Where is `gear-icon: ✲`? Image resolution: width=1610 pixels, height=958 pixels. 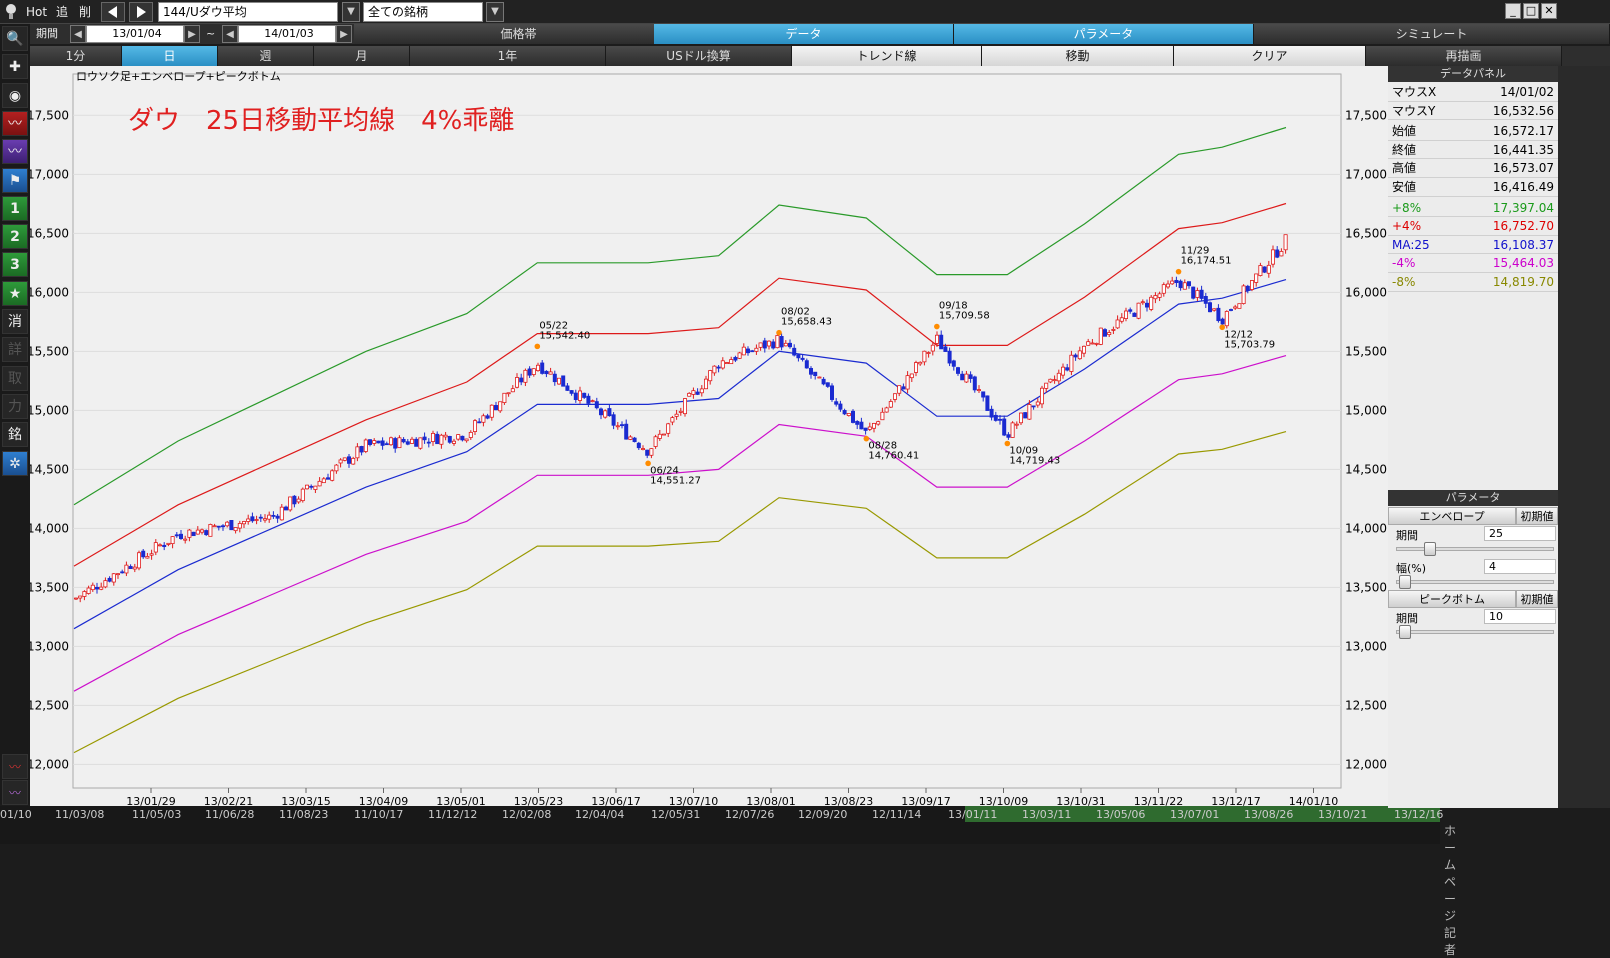 gear-icon: ✲ is located at coordinates (15, 463).